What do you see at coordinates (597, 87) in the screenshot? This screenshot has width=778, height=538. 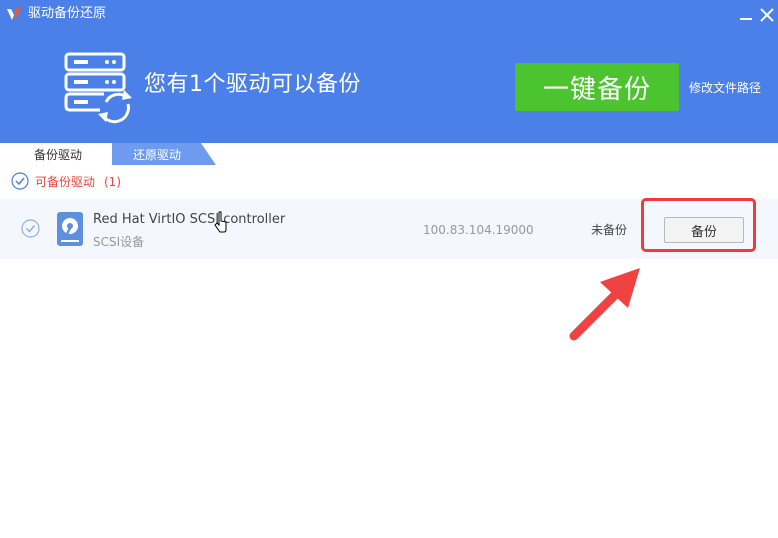 I see `one-click-backup-button: 一键备份` at bounding box center [597, 87].